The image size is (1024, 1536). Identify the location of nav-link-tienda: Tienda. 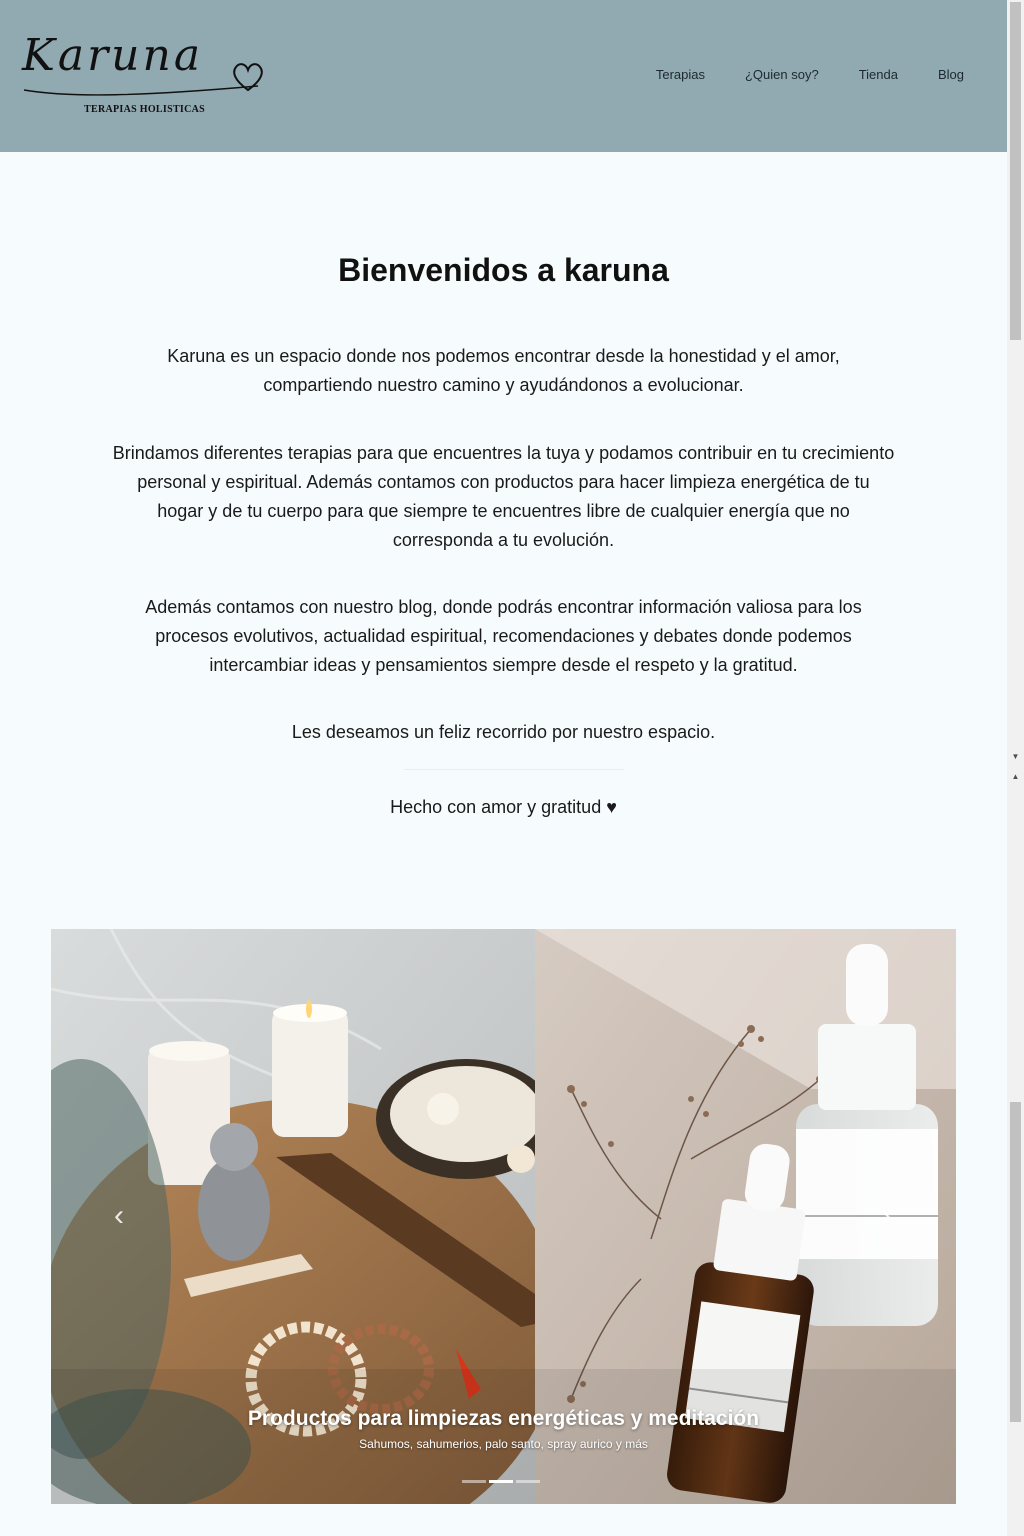
(878, 74).